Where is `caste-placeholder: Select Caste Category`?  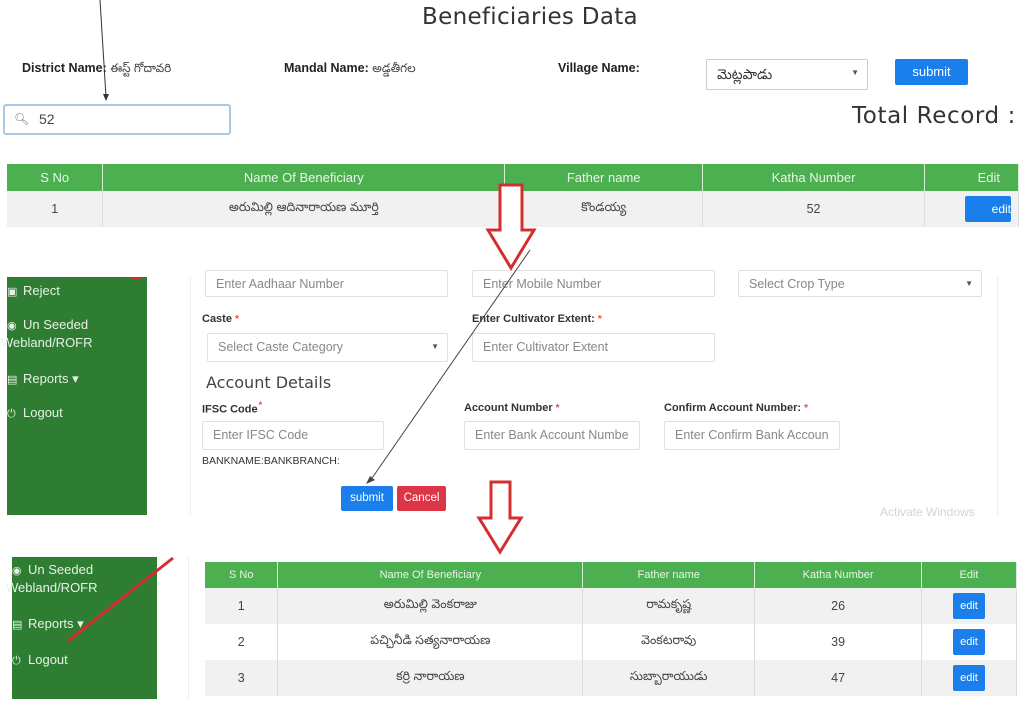
caste-placeholder: Select Caste Category is located at coordinates (281, 347).